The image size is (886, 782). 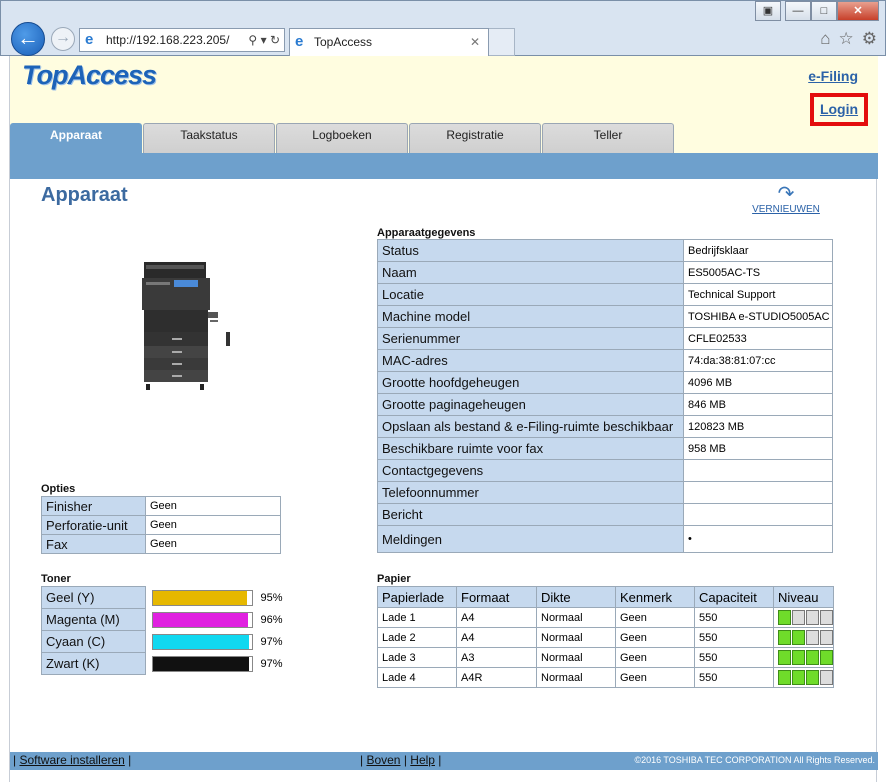 I want to click on system-menu-icon: ▣, so click(x=768, y=11).